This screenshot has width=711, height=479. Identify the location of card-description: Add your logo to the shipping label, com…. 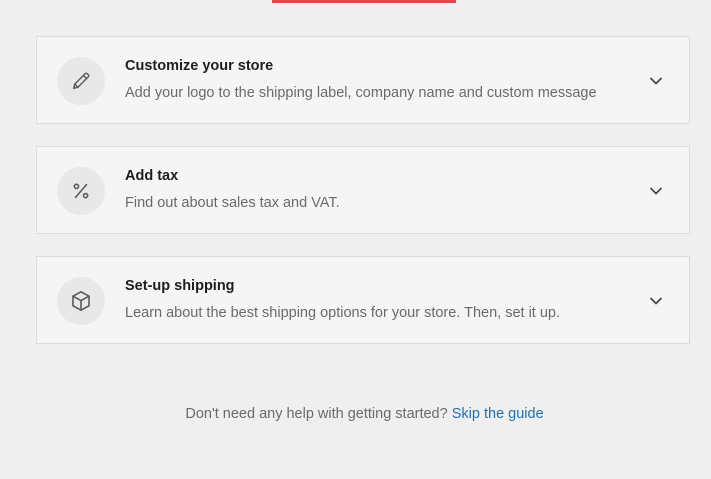
(361, 93).